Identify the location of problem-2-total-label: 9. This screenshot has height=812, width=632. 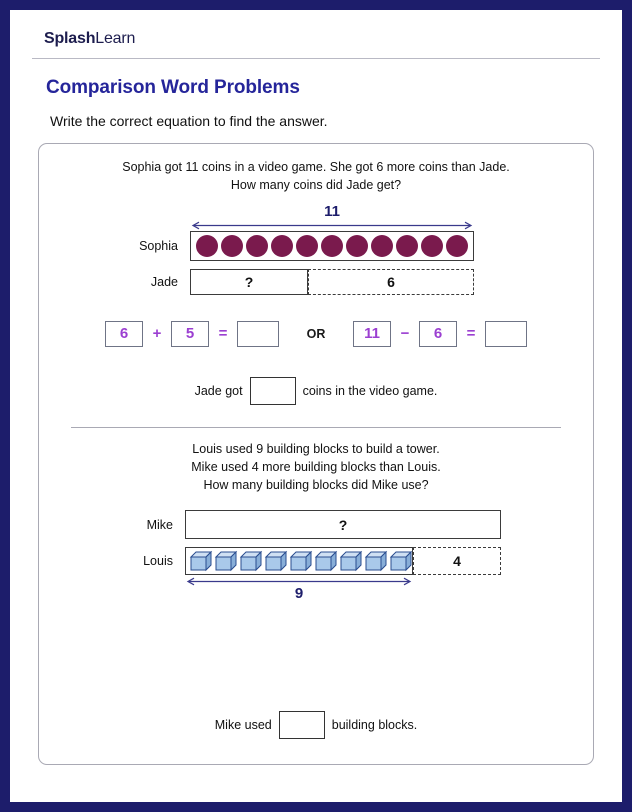
(299, 594).